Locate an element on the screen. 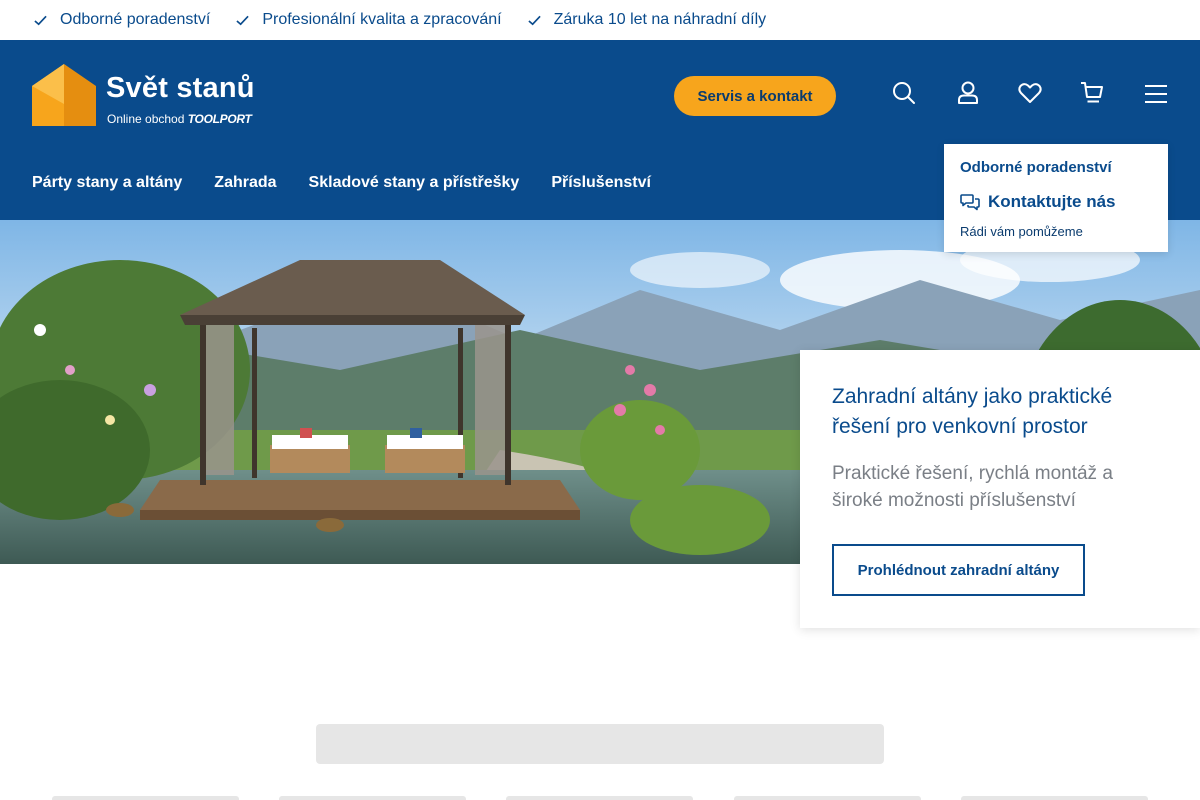 Image resolution: width=1200 pixels, height=800 pixels. usp-item: Profesionální kvalita a zpracování is located at coordinates (369, 20).